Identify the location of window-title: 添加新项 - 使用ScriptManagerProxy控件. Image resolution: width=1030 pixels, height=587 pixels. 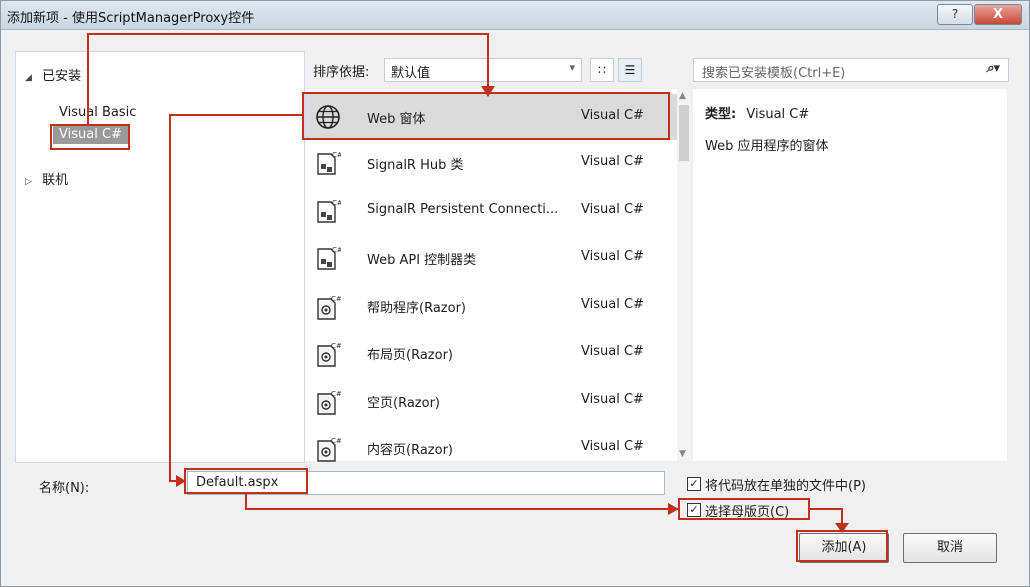
(131, 18).